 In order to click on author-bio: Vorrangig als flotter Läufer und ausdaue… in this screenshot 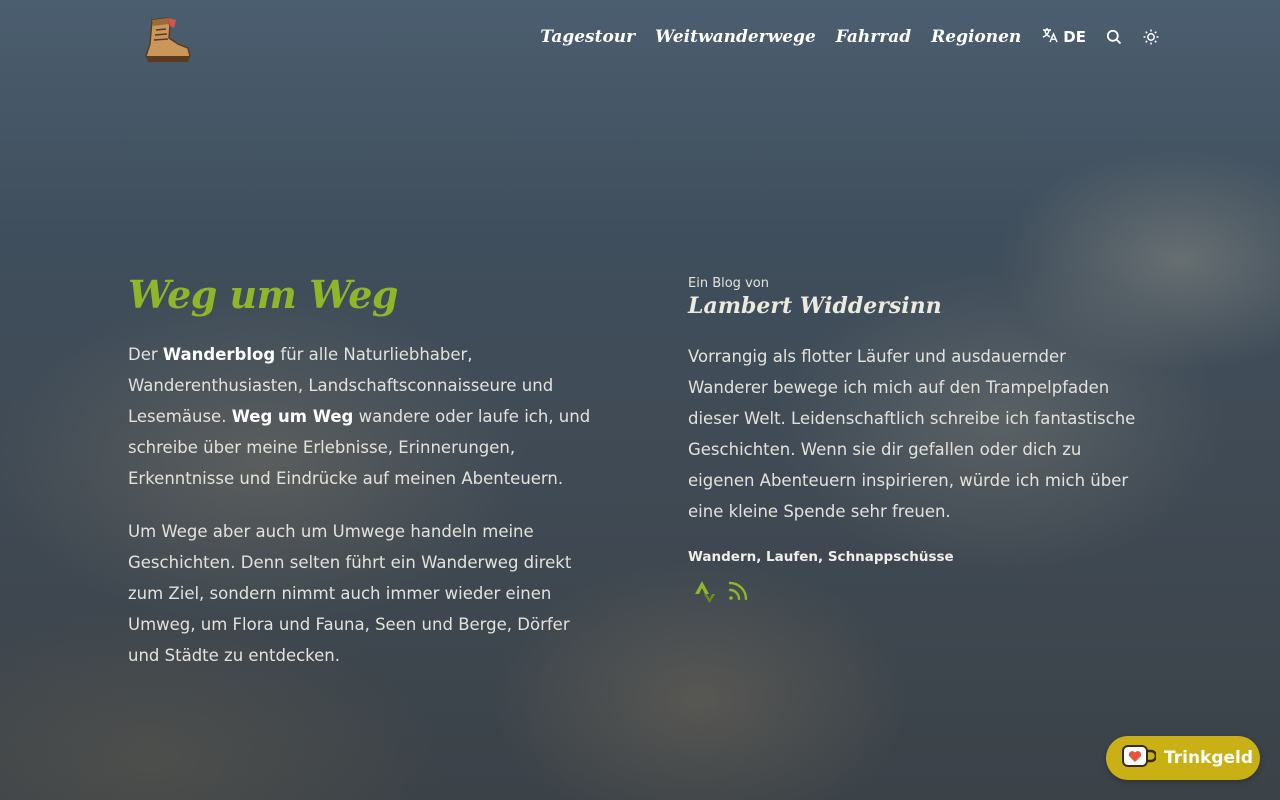, I will do `click(912, 434)`.